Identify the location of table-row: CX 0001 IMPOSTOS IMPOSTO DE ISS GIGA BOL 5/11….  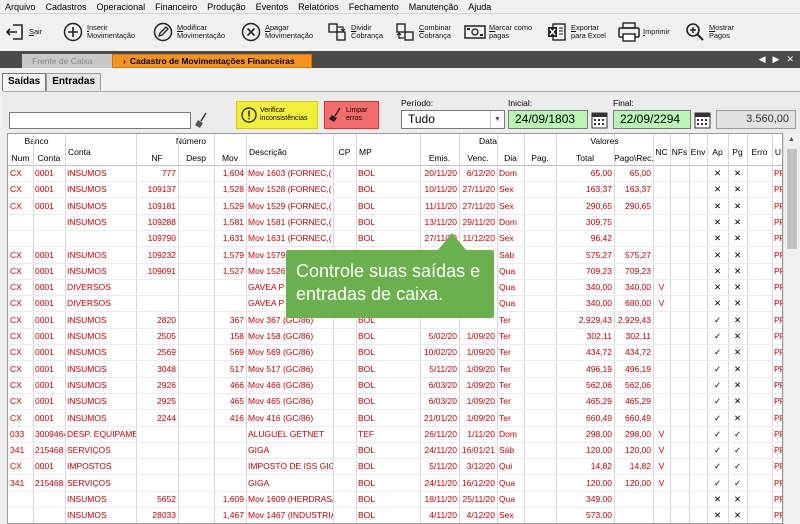
(395, 467).